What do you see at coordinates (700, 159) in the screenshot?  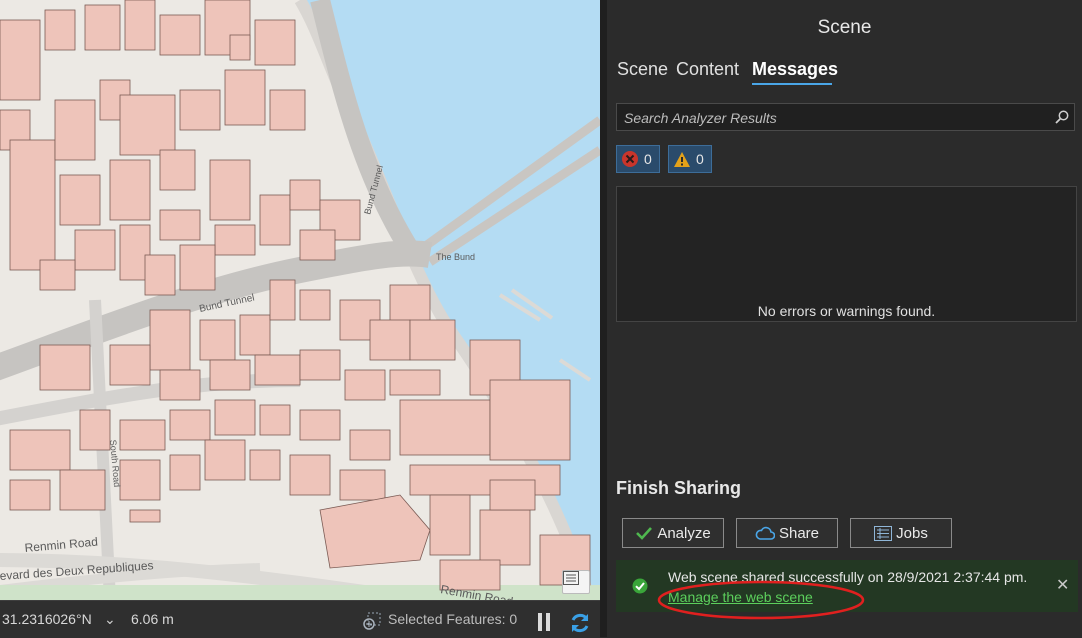 I see `warnings-count: 0` at bounding box center [700, 159].